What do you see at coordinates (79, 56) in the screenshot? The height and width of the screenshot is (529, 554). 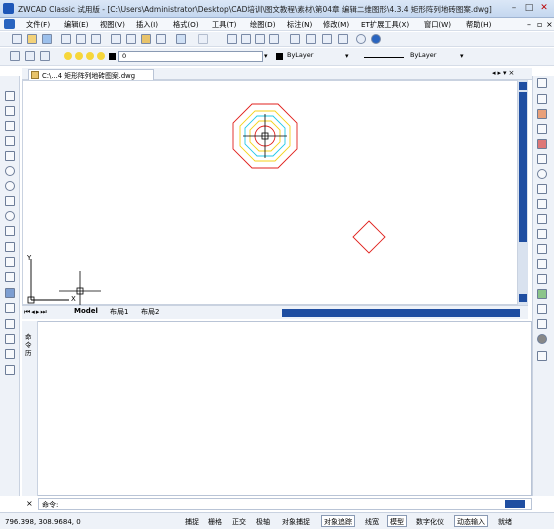 I see `sun-icon` at bounding box center [79, 56].